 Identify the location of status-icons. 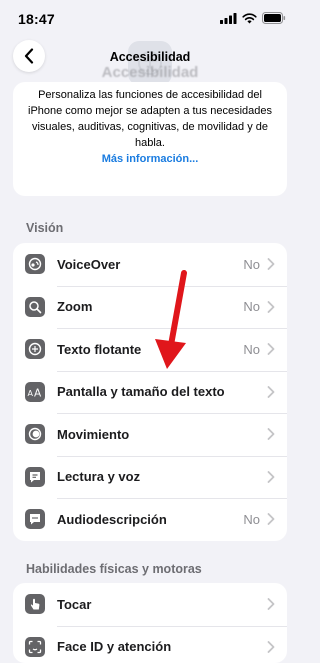
(253, 18).